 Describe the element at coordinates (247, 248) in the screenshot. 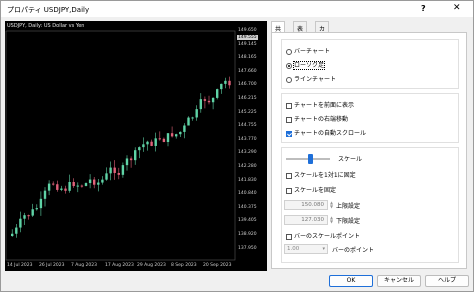

I see `price-tick-label: 137.950` at that location.